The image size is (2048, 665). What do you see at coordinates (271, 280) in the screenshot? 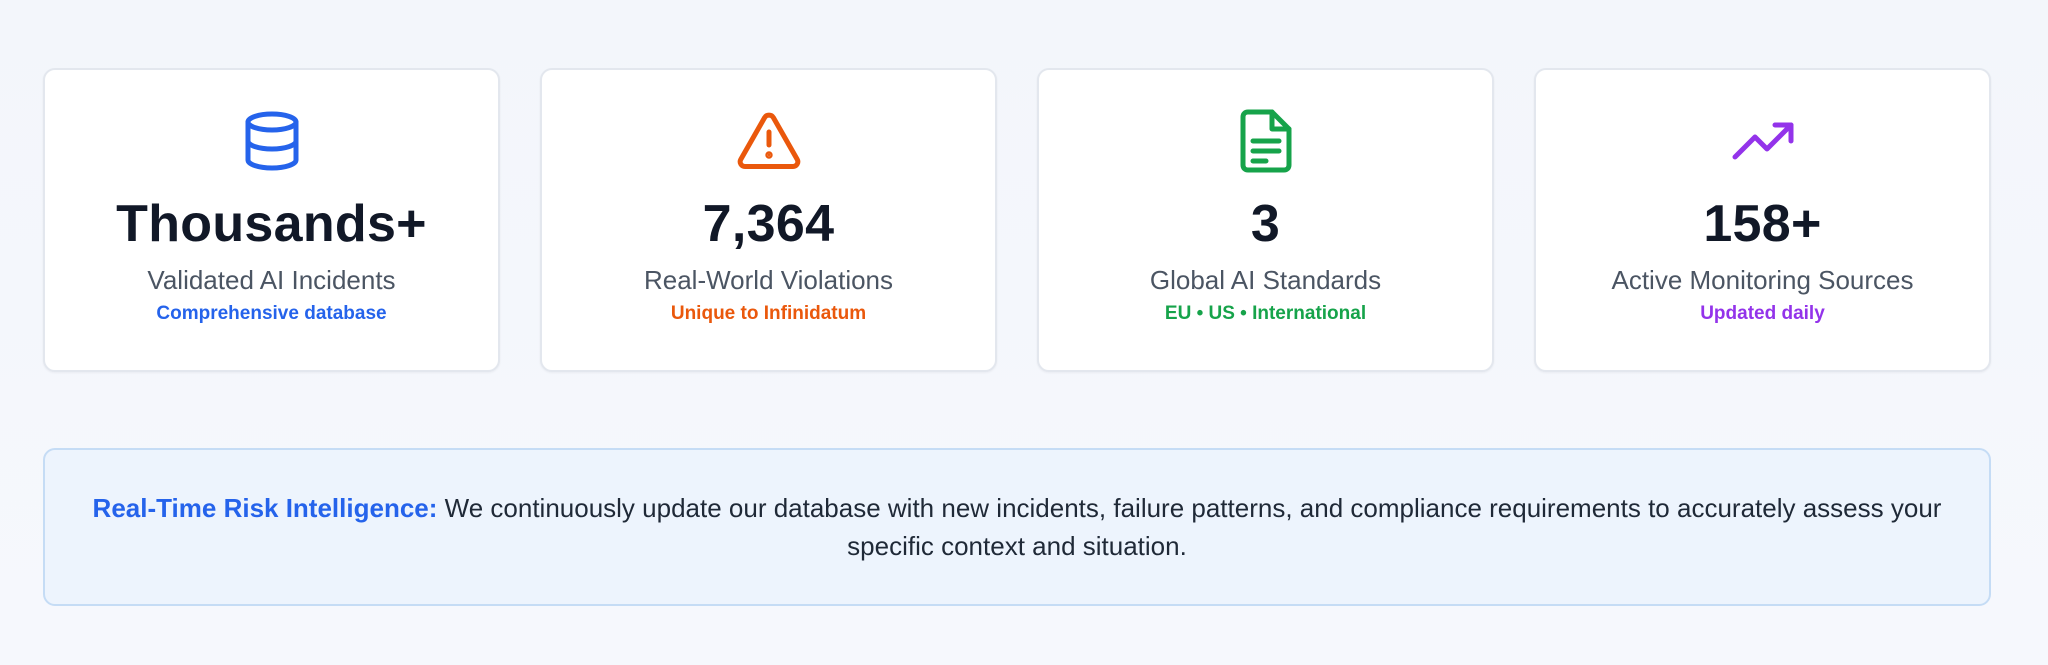
I see `stat-label: Validated AI Incidents` at bounding box center [271, 280].